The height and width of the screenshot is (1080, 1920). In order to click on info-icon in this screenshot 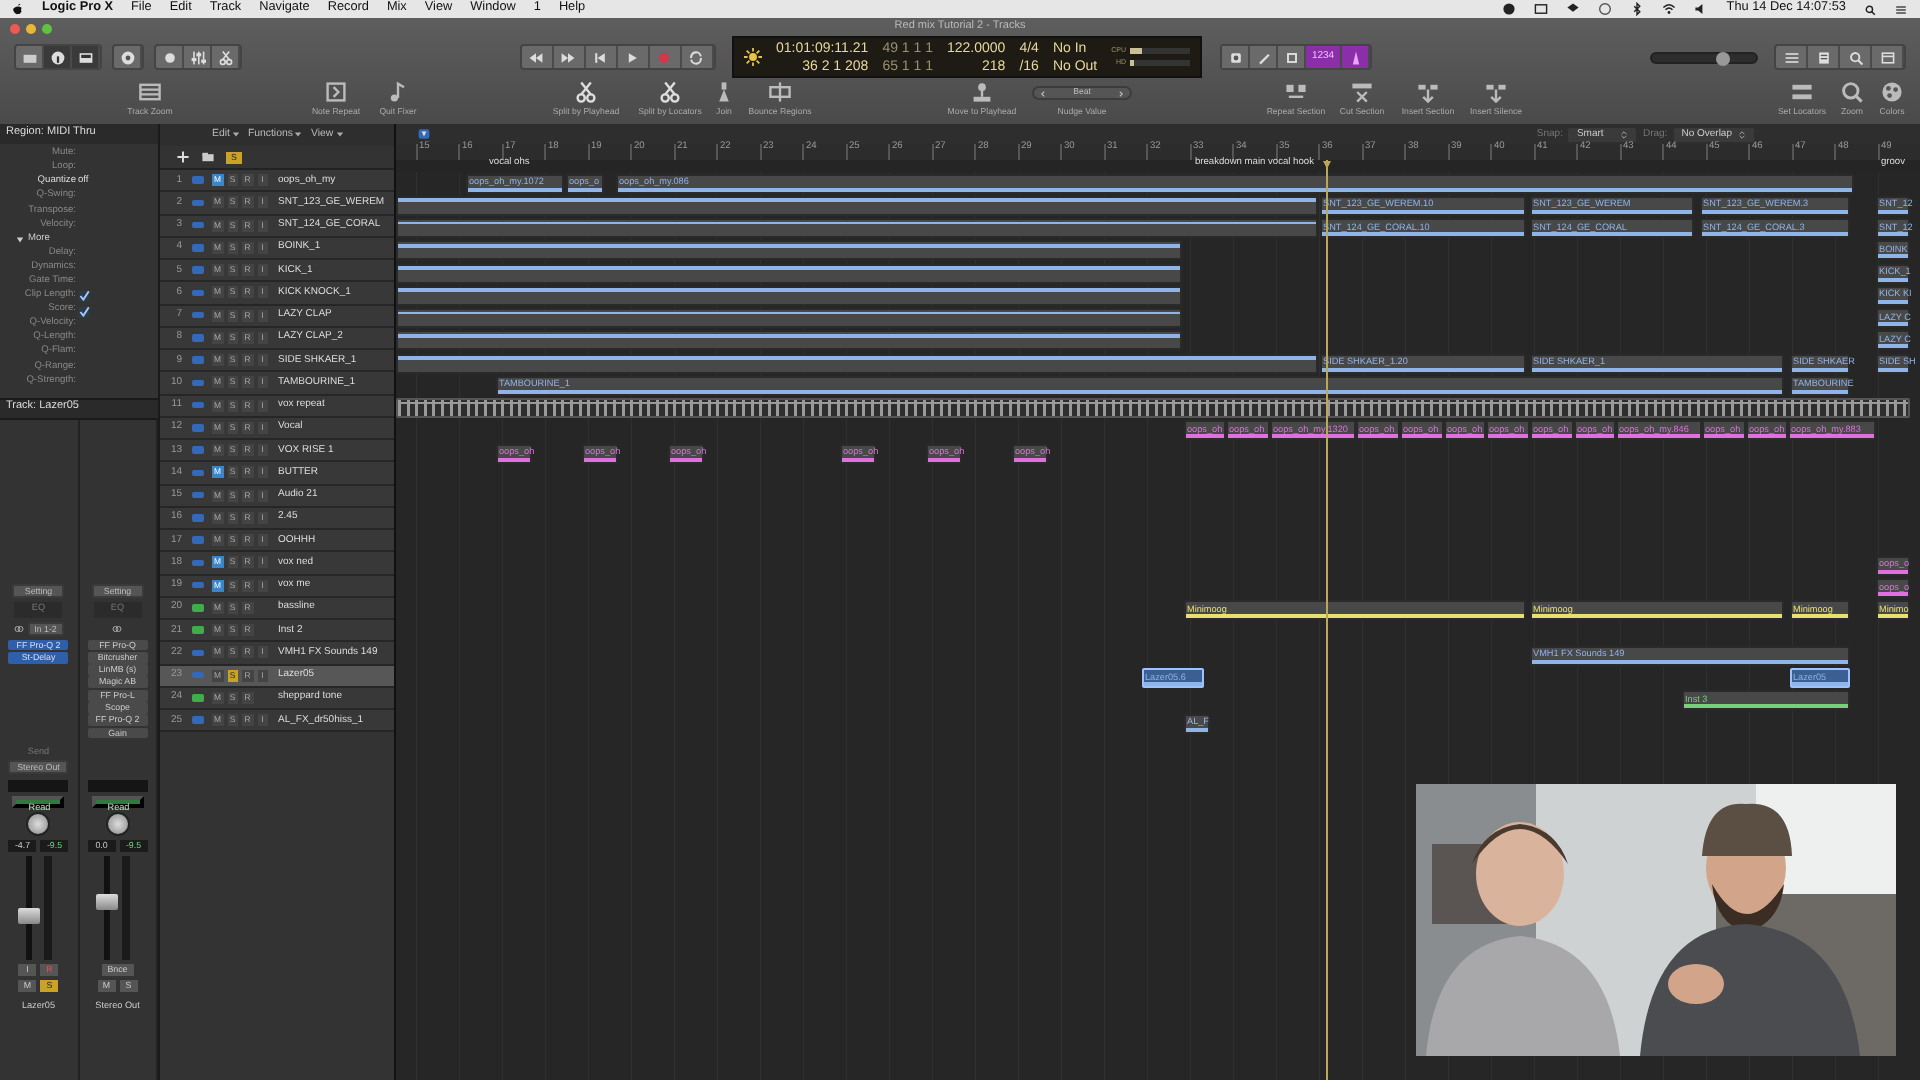, I will do `click(57, 57)`.